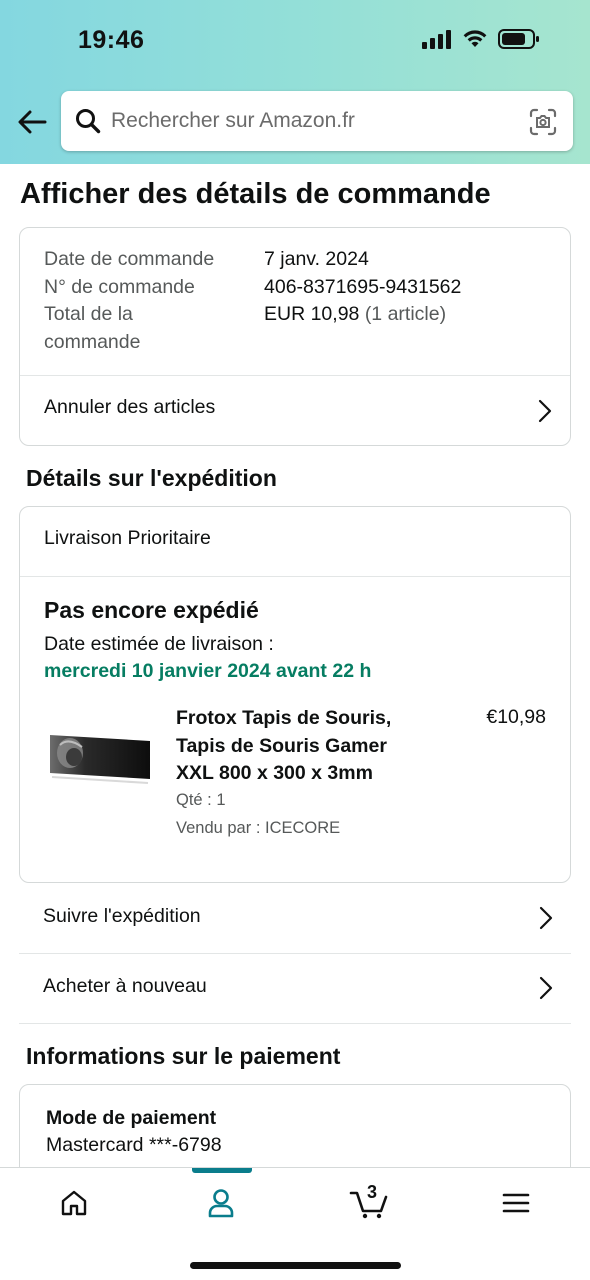 Image resolution: width=590 pixels, height=1280 pixels. Describe the element at coordinates (295, 82) in the screenshot. I see `header: 19:46` at that location.